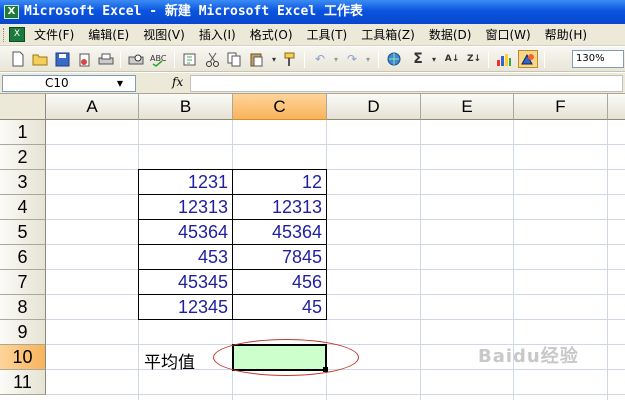  I want to click on cell-c6: 7845, so click(279, 257).